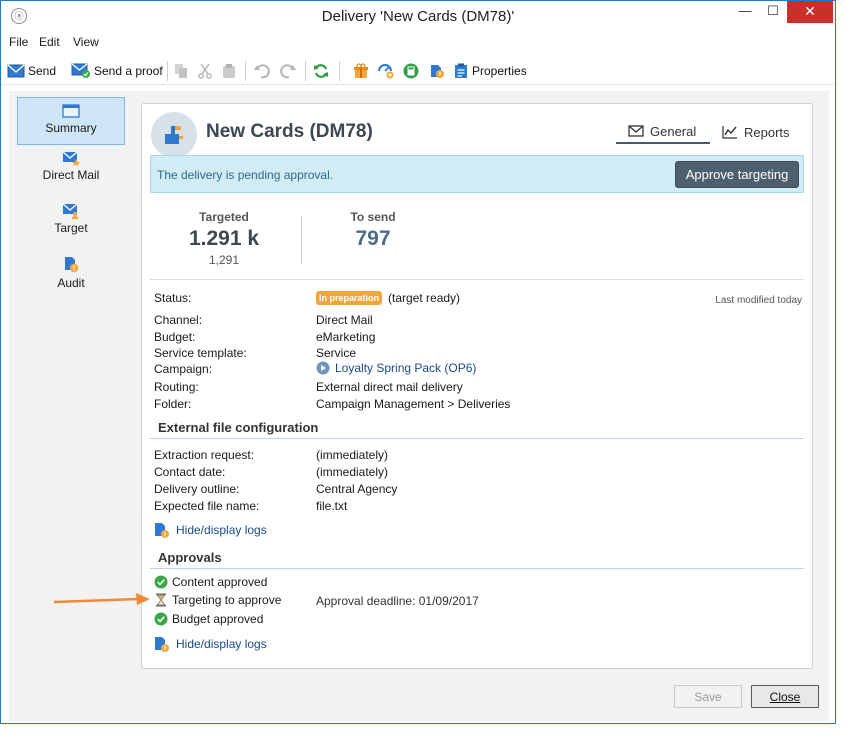 Image resolution: width=866 pixels, height=754 pixels. I want to click on approval-item-targeting: Targeting to approve, so click(217, 600).